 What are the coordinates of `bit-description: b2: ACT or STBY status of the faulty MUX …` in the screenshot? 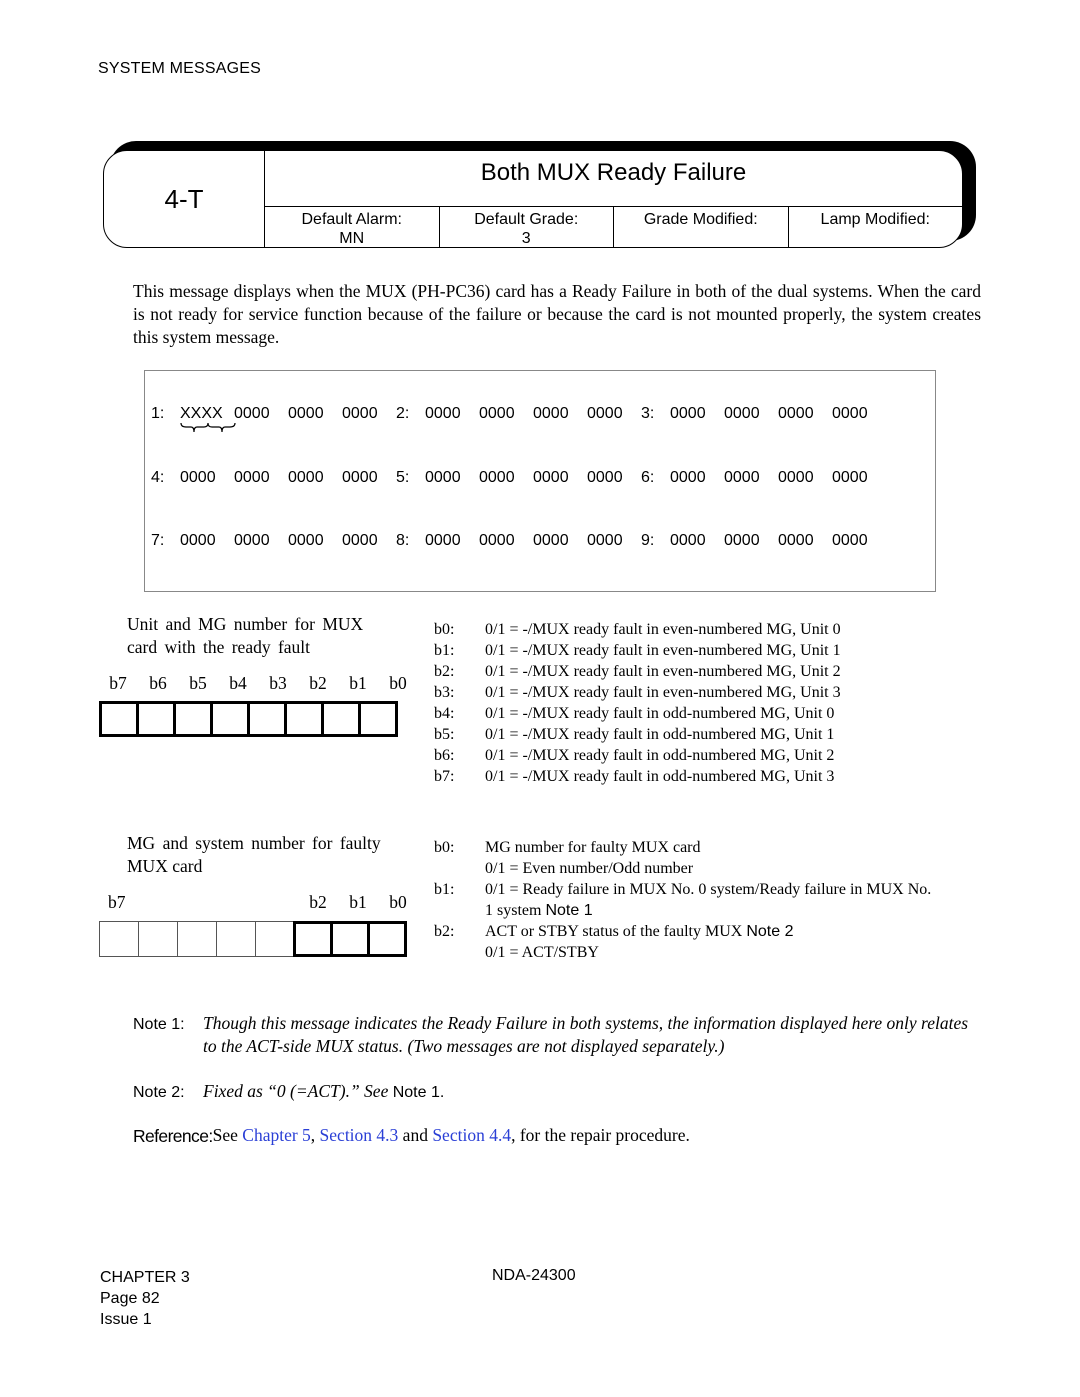 It's located at (714, 931).